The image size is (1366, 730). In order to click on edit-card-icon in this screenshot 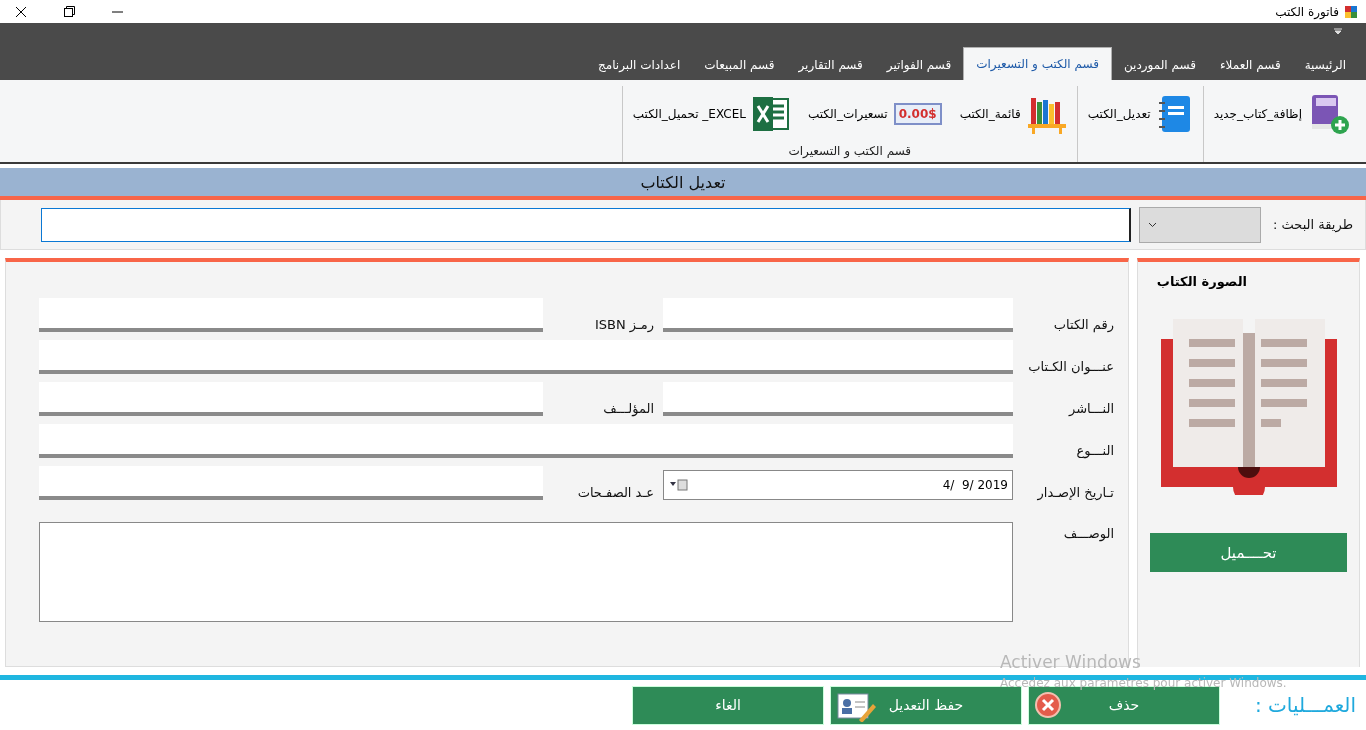, I will do `click(857, 706)`.